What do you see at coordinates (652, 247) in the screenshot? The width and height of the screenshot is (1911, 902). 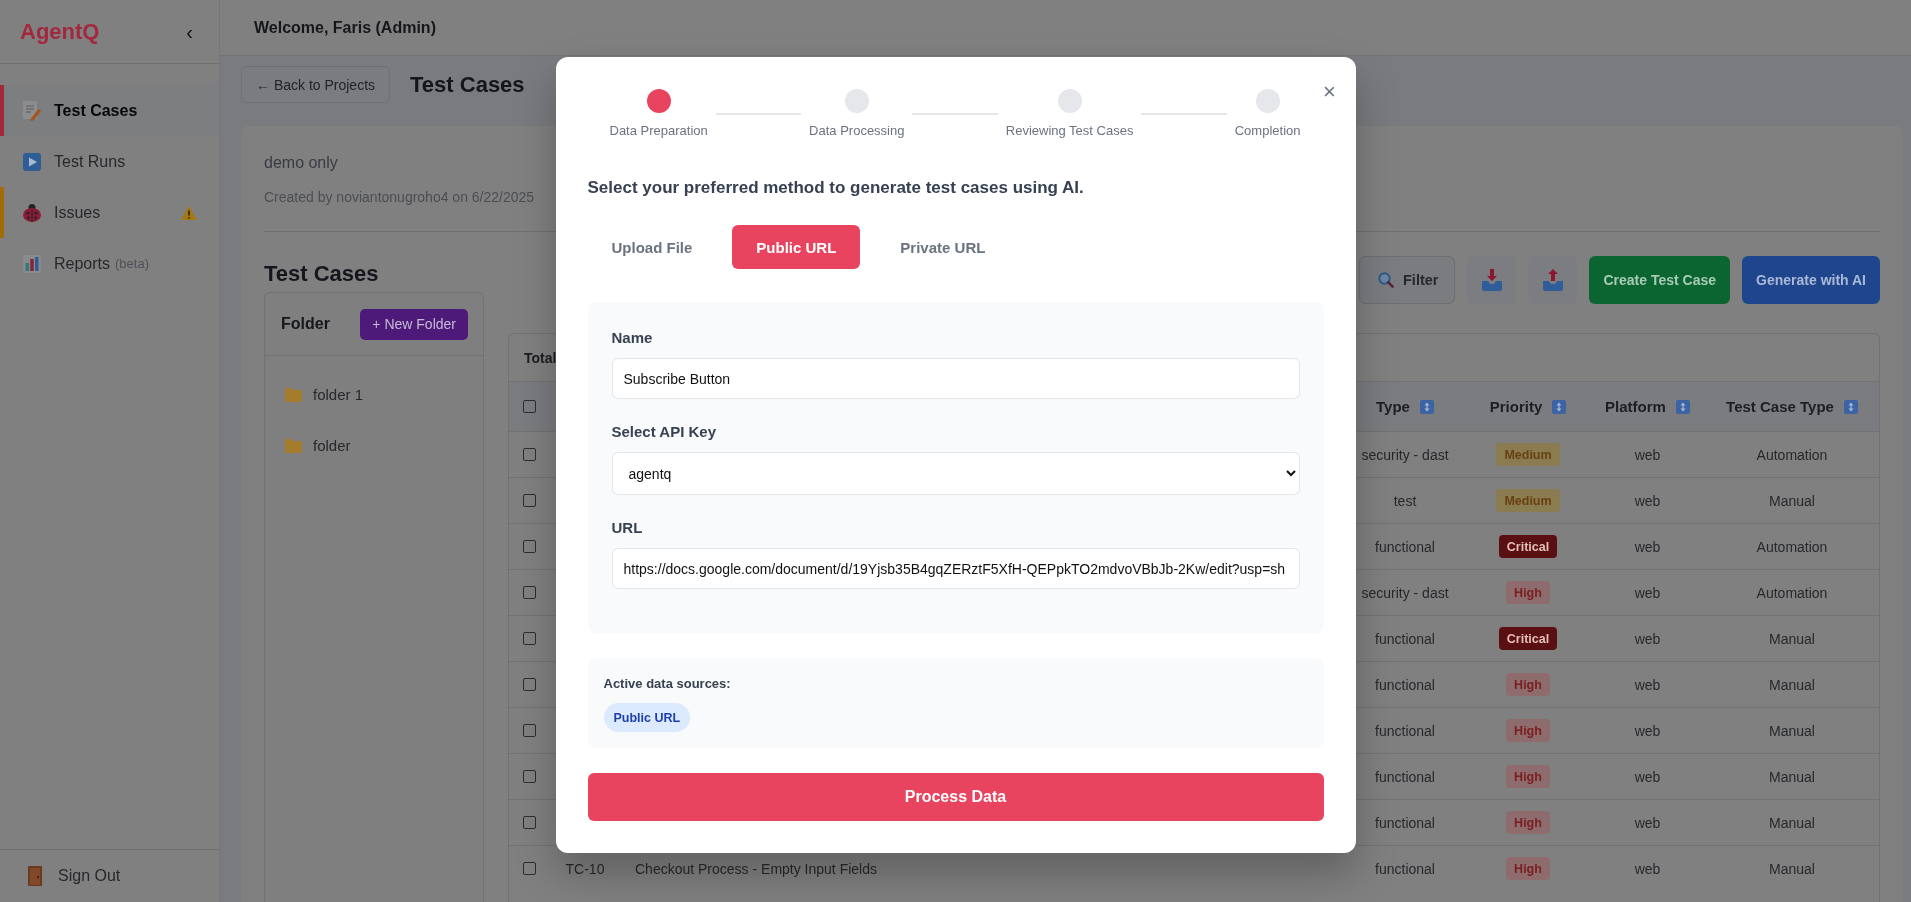 I see `method-tab: Upload File` at bounding box center [652, 247].